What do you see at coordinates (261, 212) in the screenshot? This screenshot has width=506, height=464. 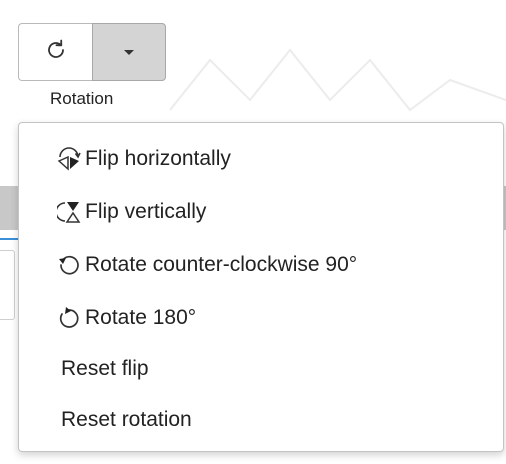 I see `menu-item-flip-vertically: Flip vertically` at bounding box center [261, 212].